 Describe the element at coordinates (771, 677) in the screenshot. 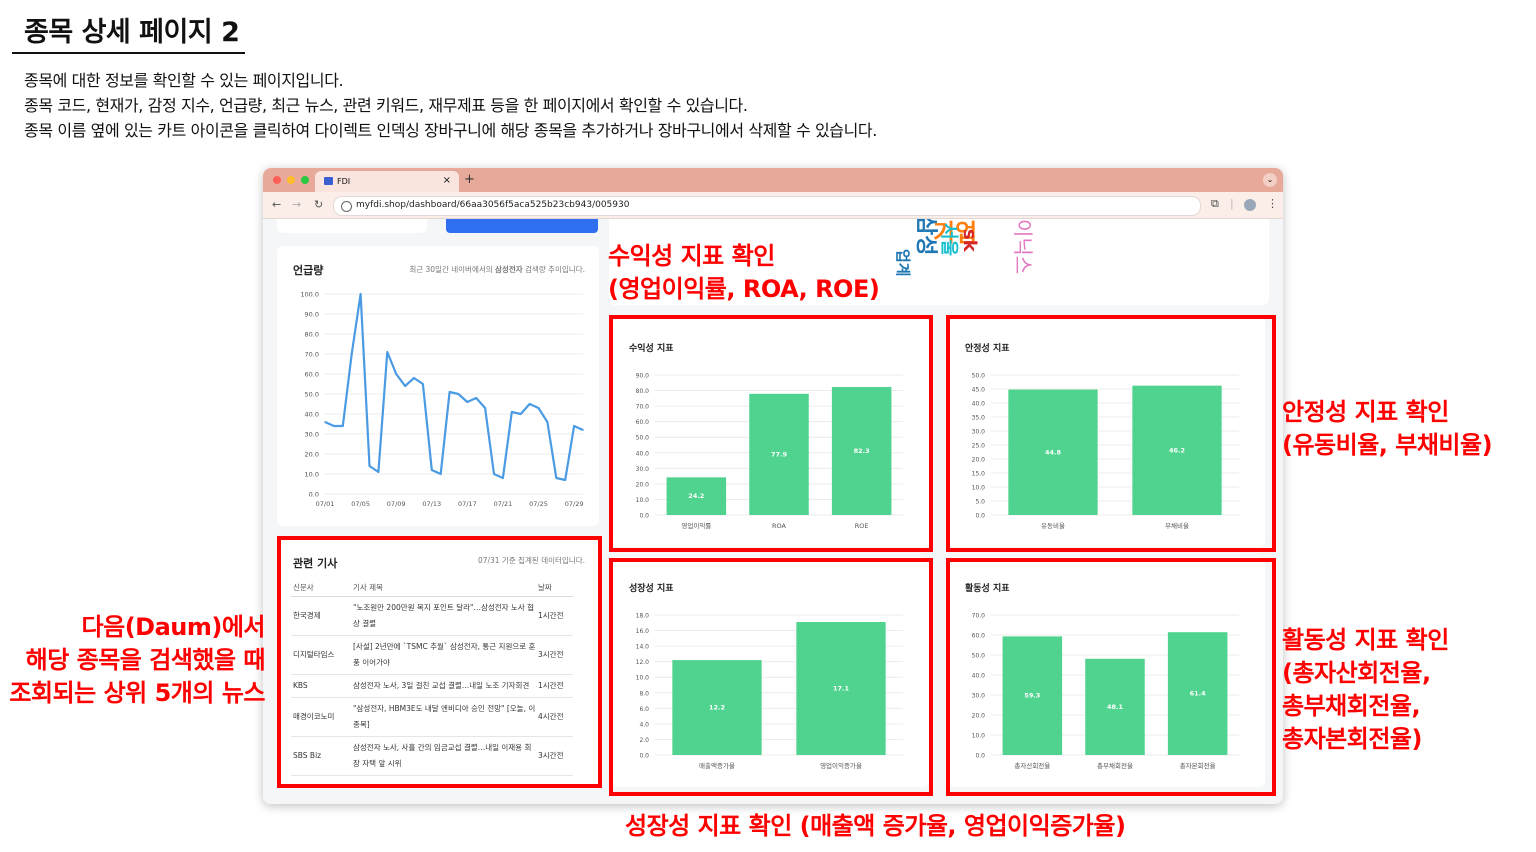

I see `growth-highlight-box` at that location.